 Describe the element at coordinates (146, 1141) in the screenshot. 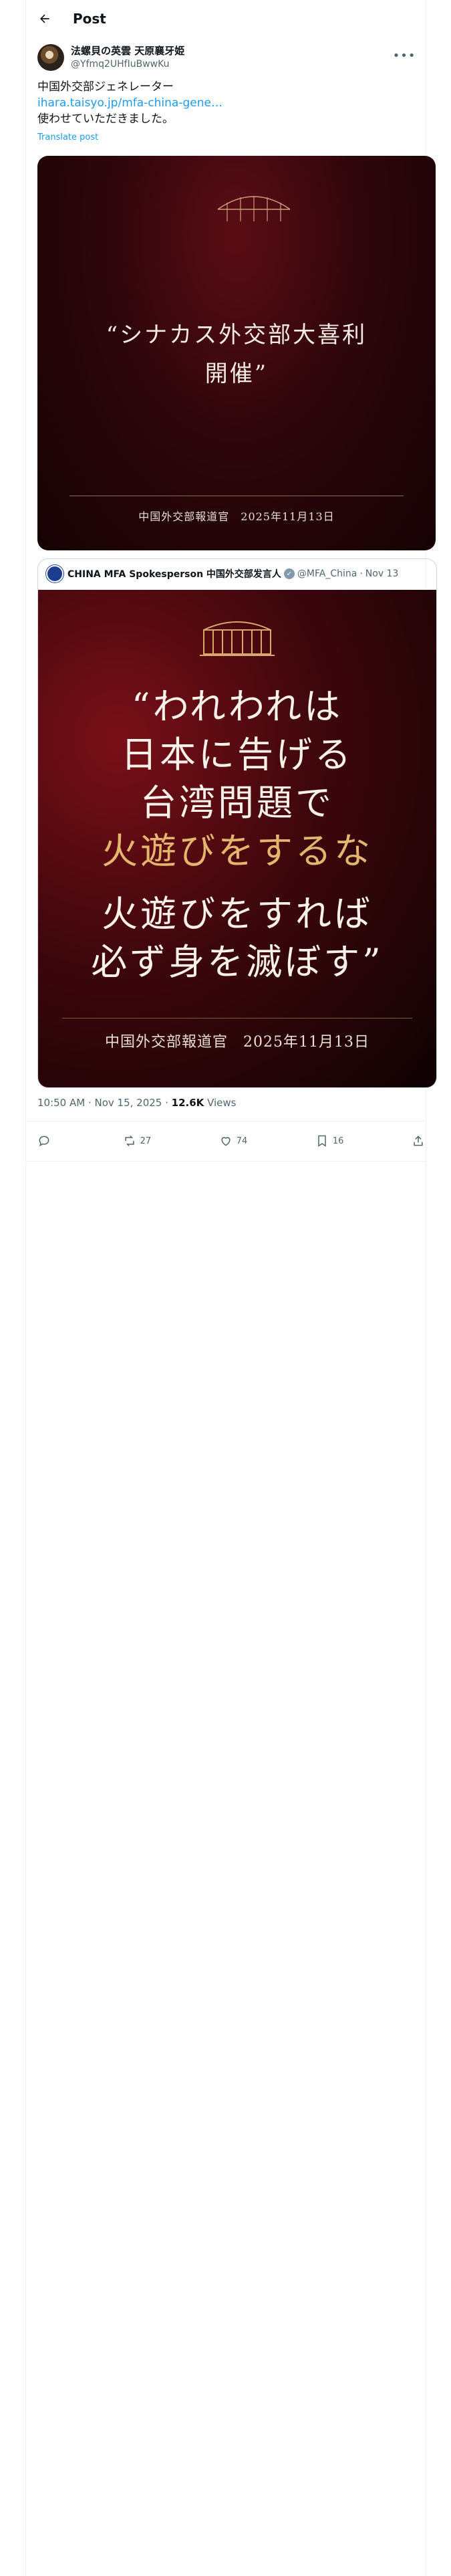

I see `repost-count: 27` at that location.